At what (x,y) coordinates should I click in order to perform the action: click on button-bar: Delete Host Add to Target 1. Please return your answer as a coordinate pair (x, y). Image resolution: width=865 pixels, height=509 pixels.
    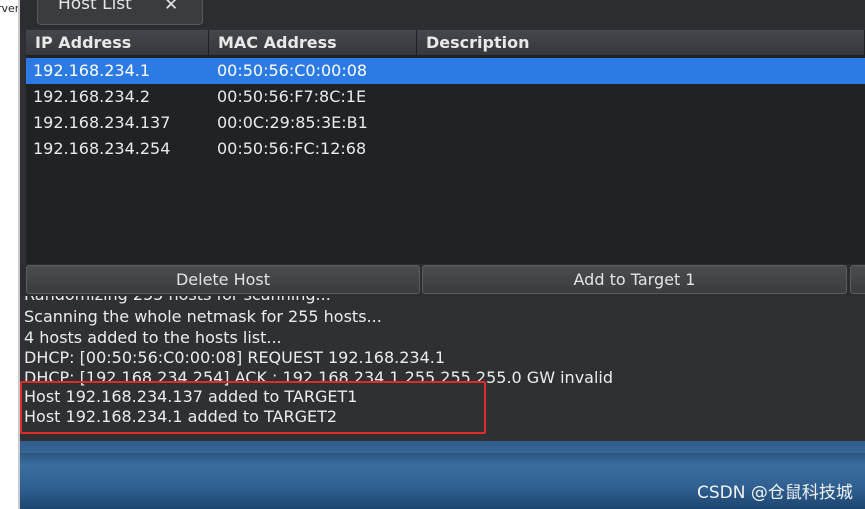
    Looking at the image, I should click on (442, 280).